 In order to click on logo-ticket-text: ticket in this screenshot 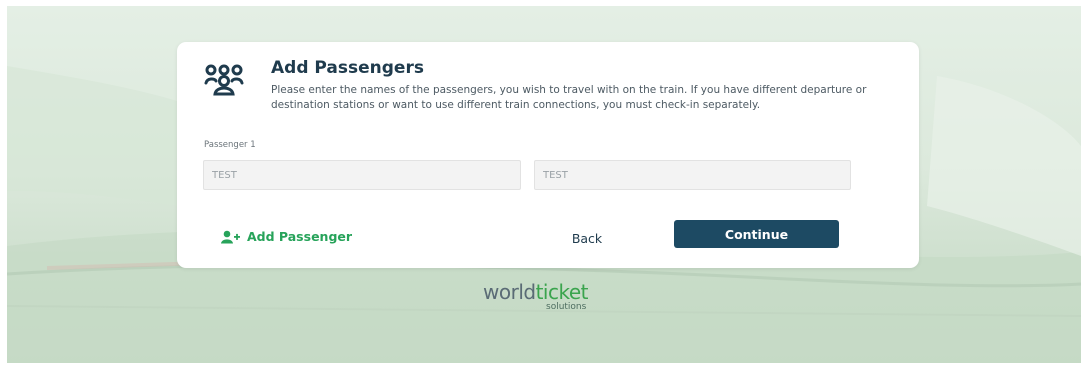, I will do `click(562, 292)`.